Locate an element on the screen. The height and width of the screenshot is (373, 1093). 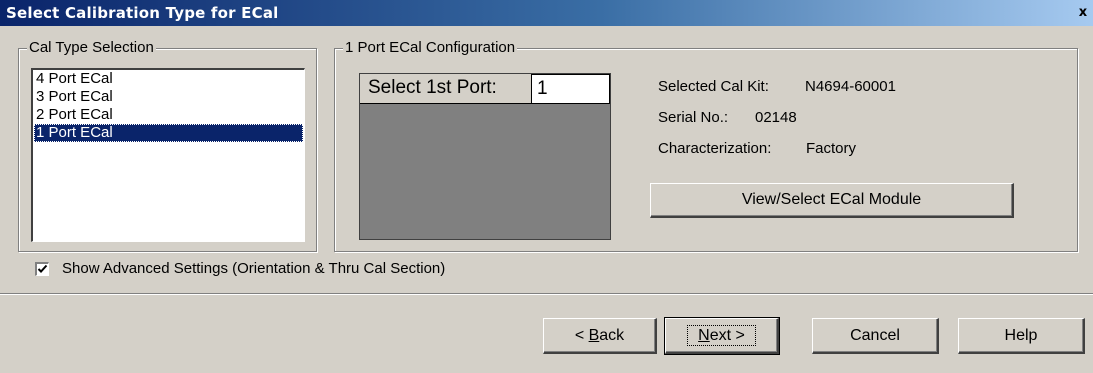
back-button: < Back is located at coordinates (600, 336).